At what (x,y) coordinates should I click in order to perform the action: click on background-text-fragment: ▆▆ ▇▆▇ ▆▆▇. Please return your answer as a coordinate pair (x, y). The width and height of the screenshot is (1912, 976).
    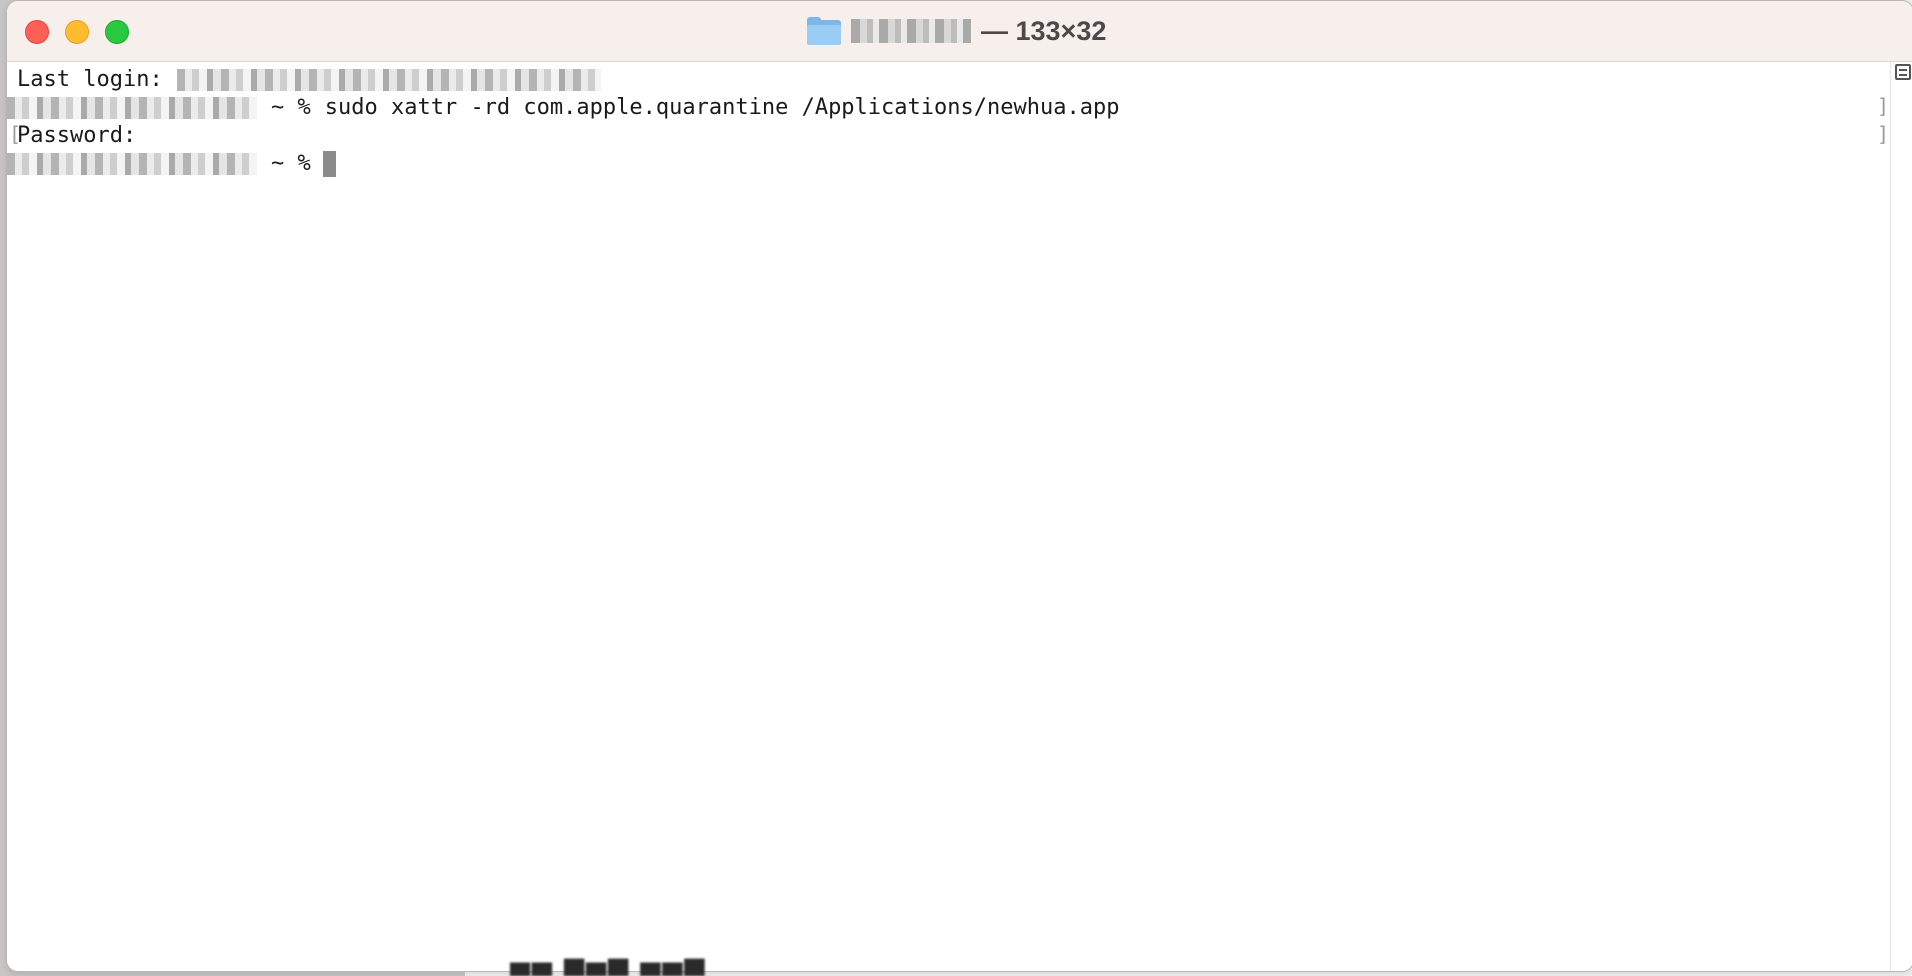
    Looking at the image, I should click on (608, 966).